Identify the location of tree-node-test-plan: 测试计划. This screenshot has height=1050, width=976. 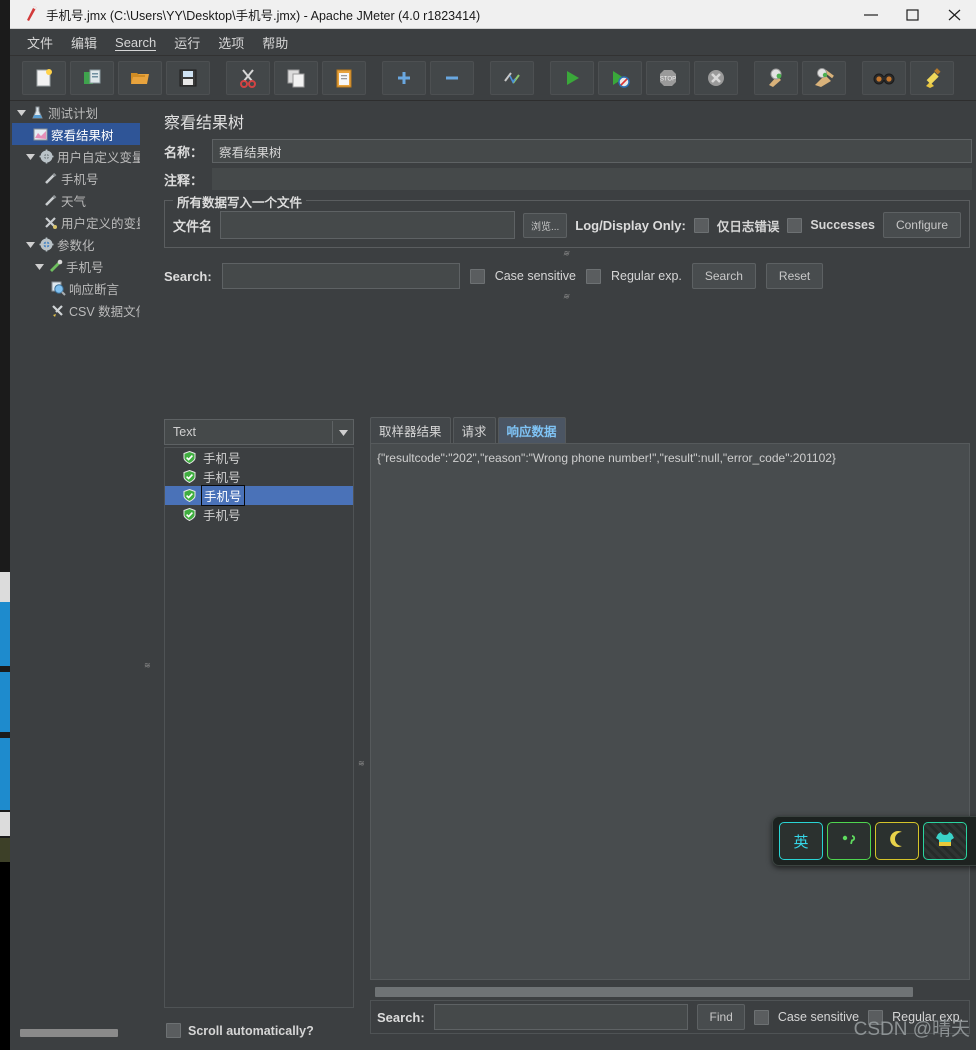
(76, 112).